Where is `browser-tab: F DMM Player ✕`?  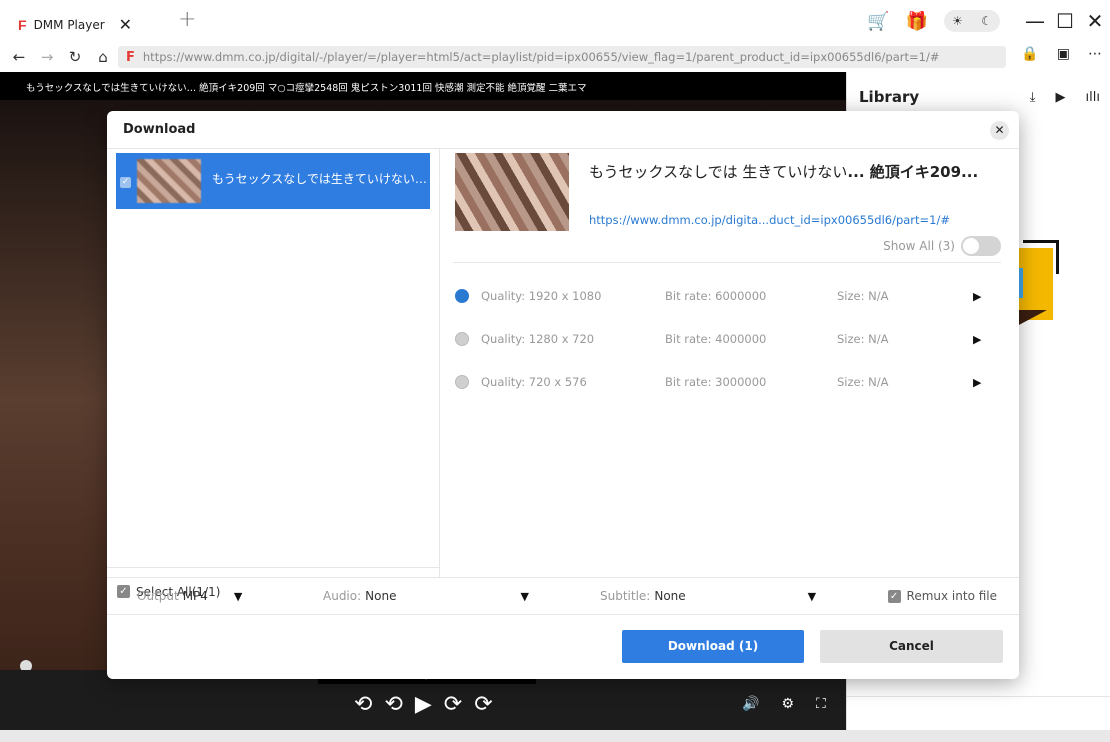 browser-tab: F DMM Player ✕ is located at coordinates (92, 25).